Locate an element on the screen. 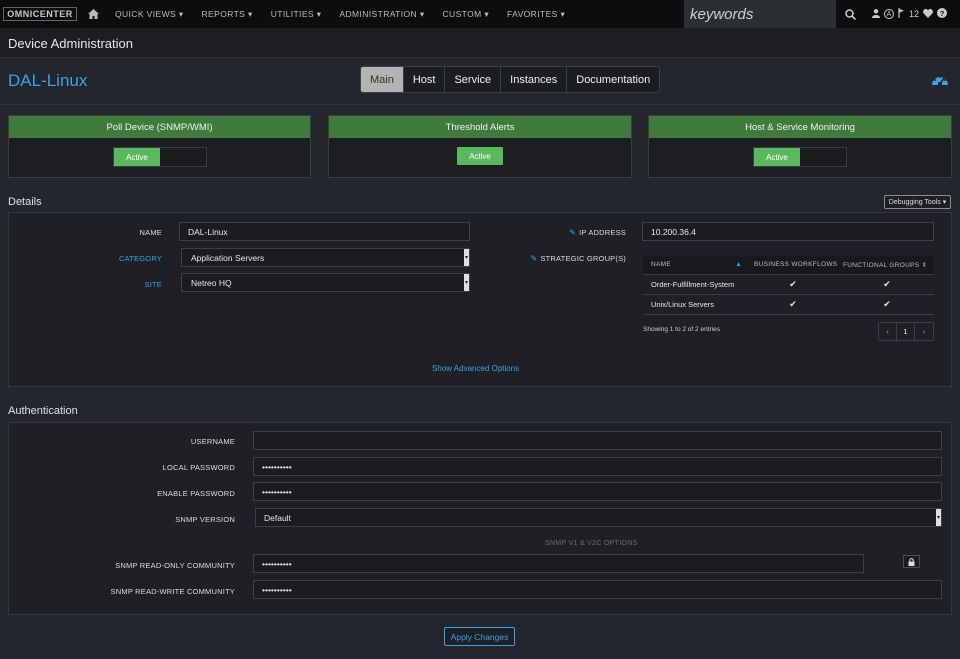 Image resolution: width=960 pixels, height=659 pixels. username-field is located at coordinates (597, 440).